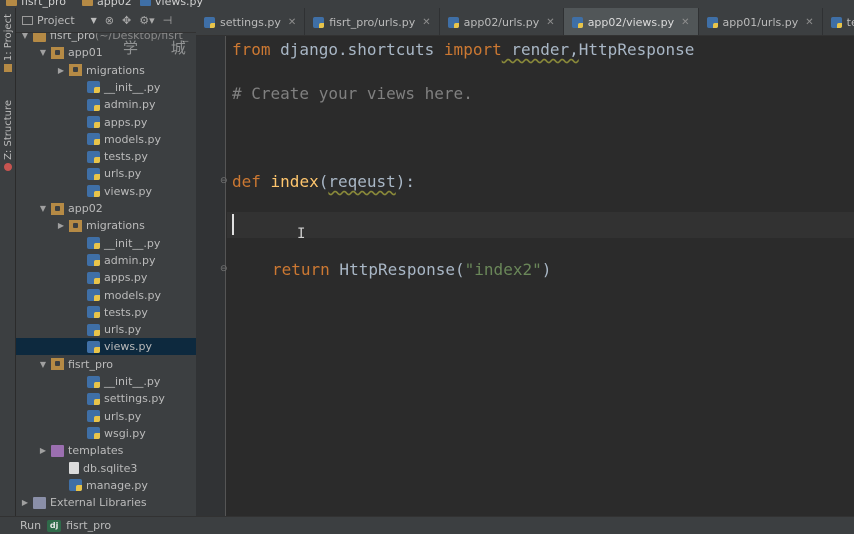  What do you see at coordinates (352, 93) in the screenshot?
I see `code-line-3: # Create your views here.` at bounding box center [352, 93].